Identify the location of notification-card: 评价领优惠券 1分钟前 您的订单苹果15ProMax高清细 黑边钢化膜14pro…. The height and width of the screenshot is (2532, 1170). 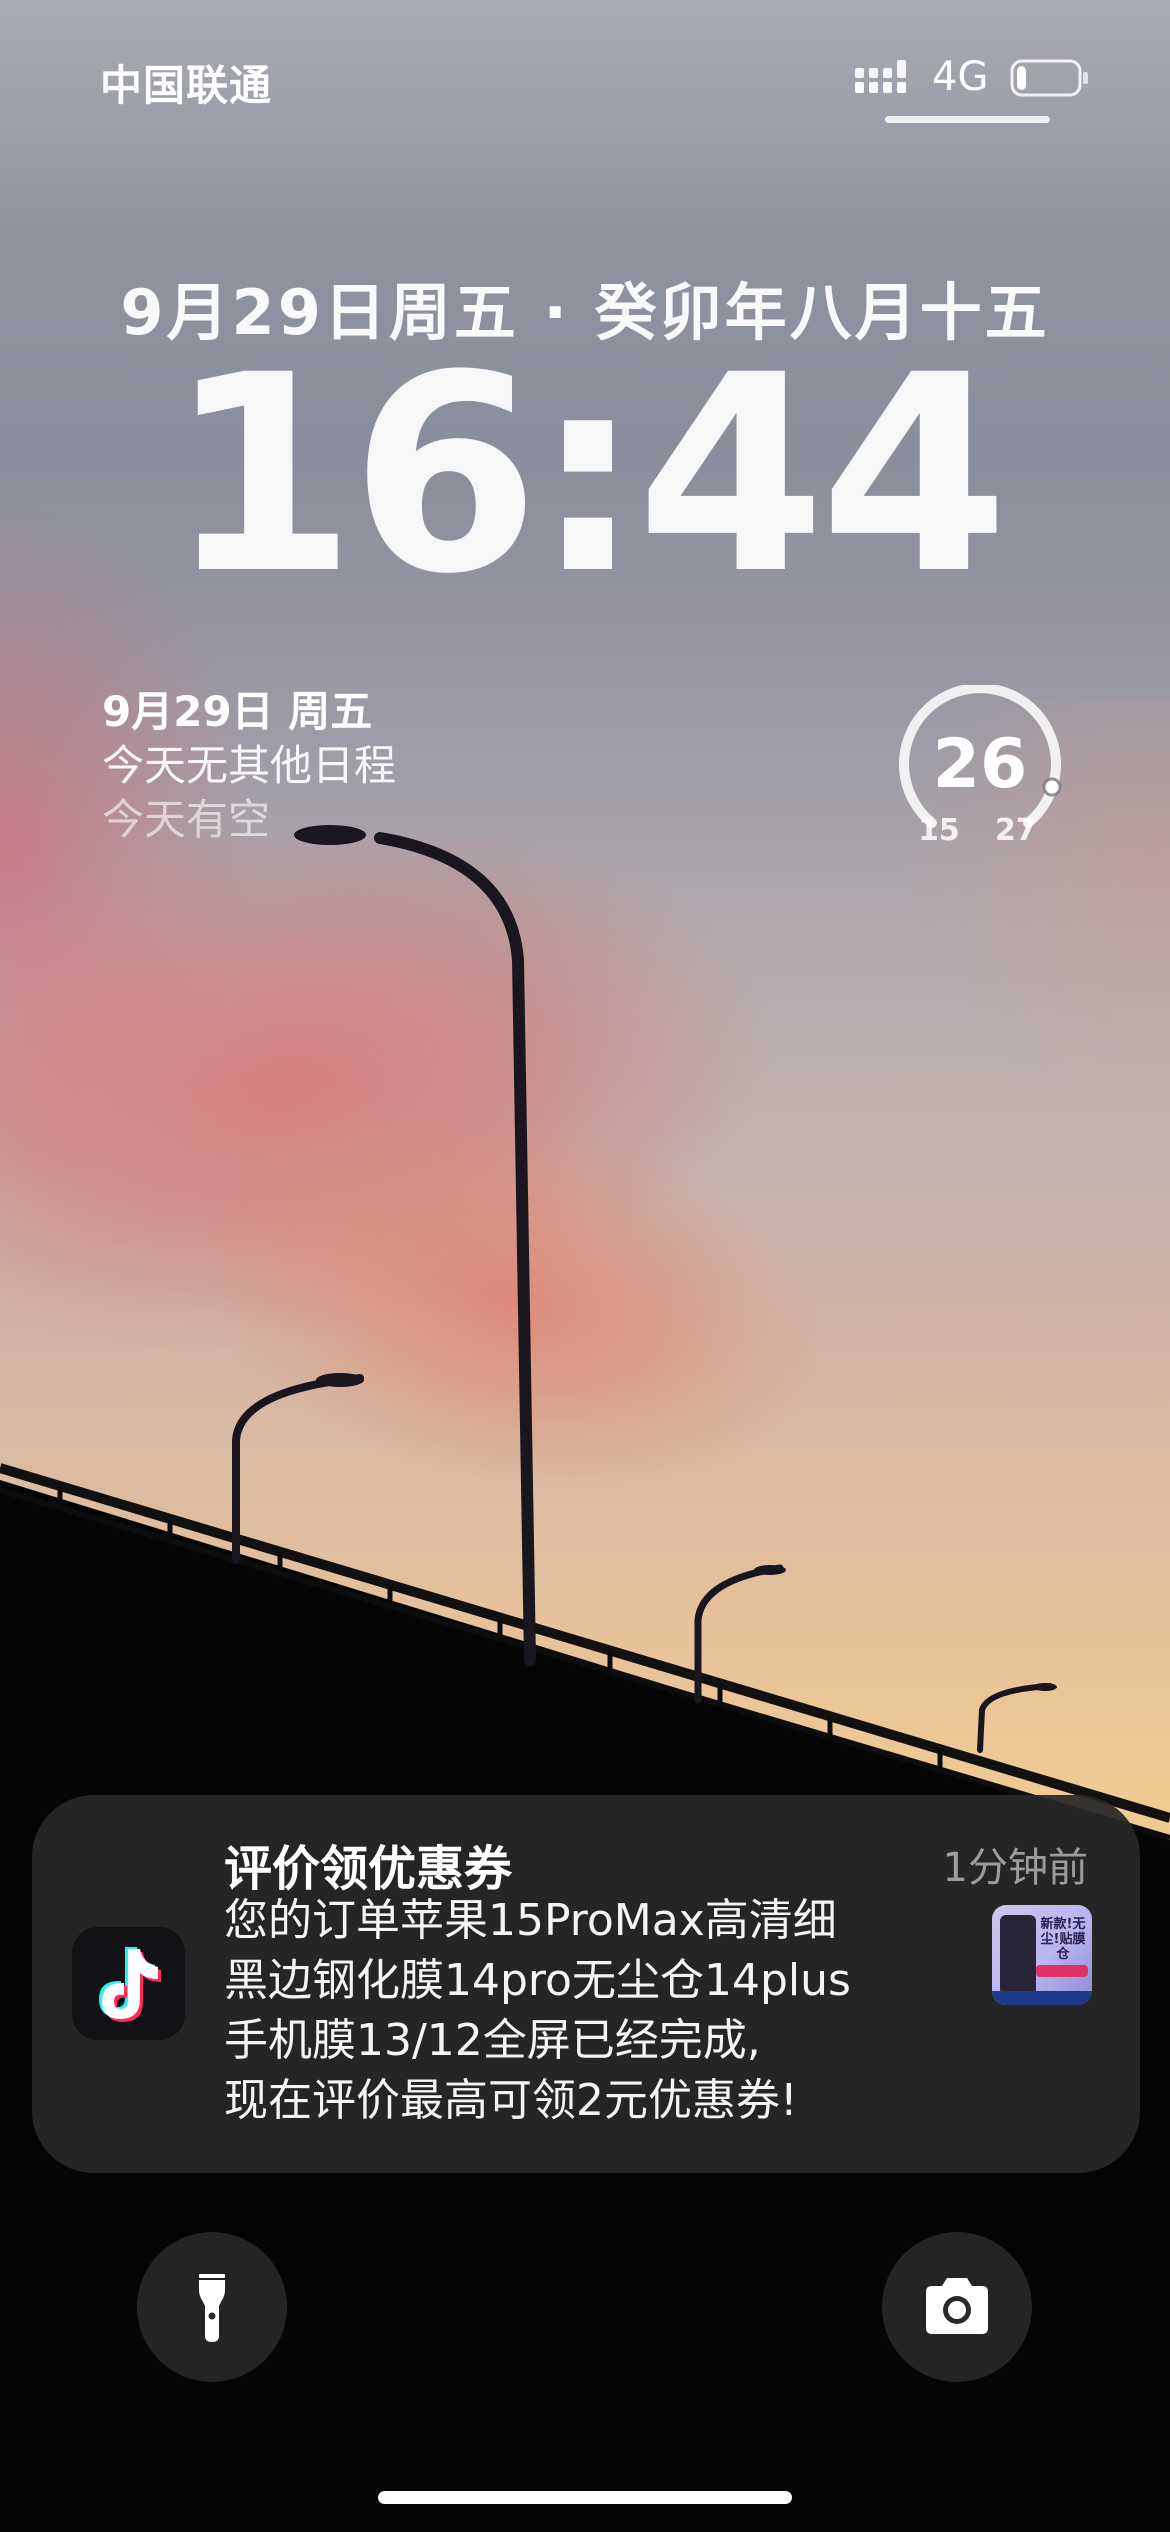
(586, 1984).